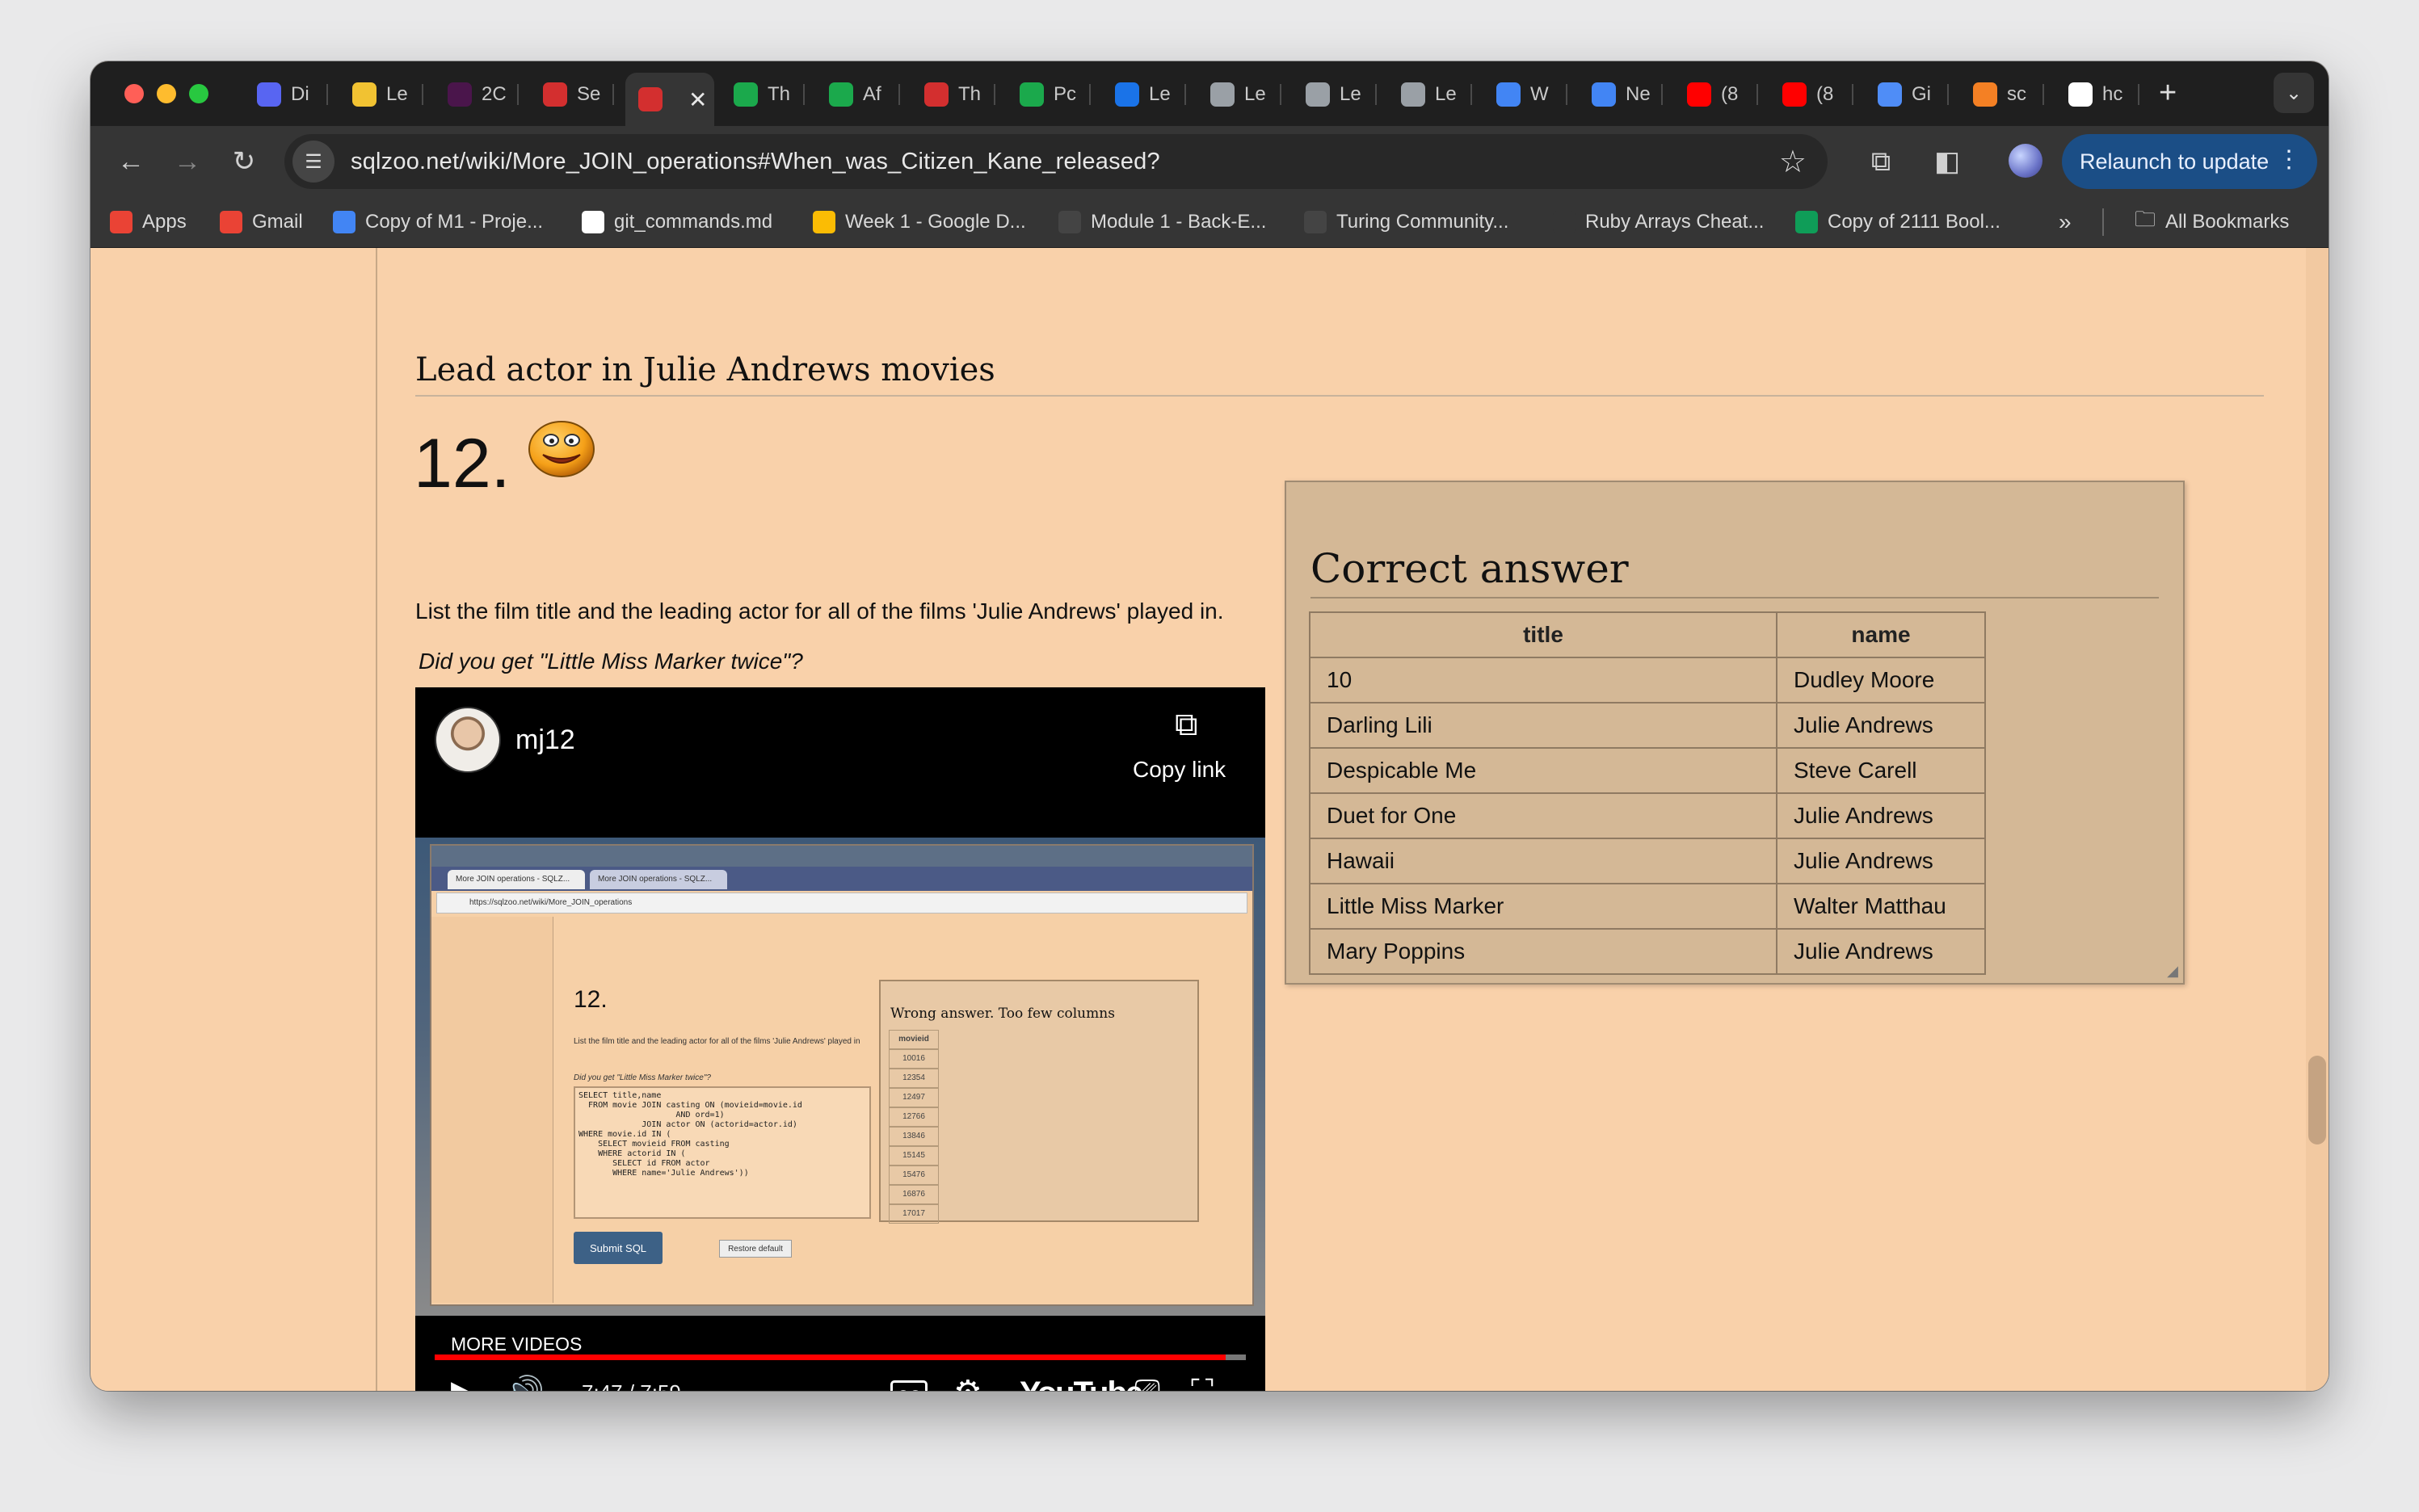  Describe the element at coordinates (1648, 770) in the screenshot. I see `table-row: Despicable Me Steve Carell` at that location.